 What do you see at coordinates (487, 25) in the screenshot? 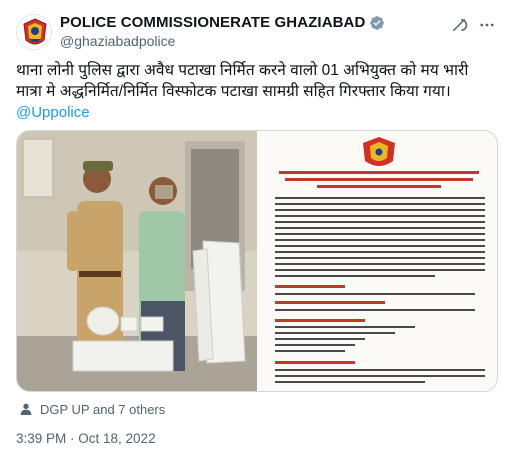
I see `more-options-icon` at bounding box center [487, 25].